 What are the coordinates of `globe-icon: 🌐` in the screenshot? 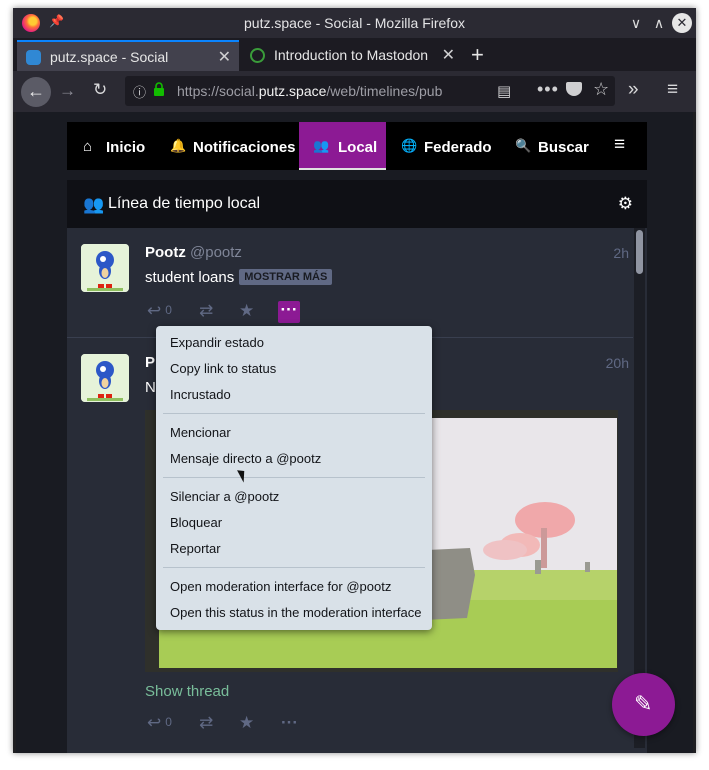 It's located at (409, 145).